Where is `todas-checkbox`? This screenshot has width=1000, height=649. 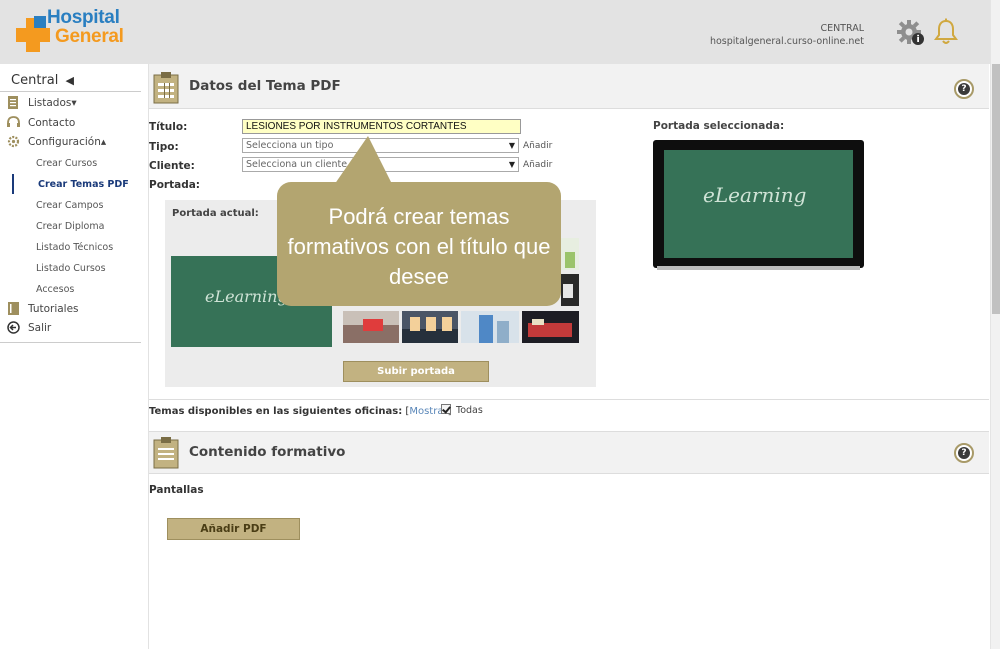
todas-checkbox is located at coordinates (446, 409).